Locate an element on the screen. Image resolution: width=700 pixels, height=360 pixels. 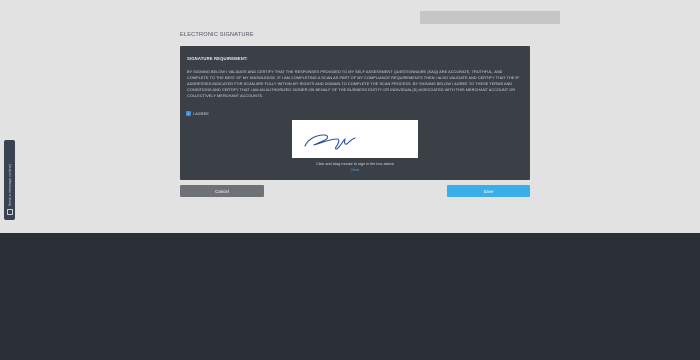
feedback-tab: Send a message (online) is located at coordinates (9, 180).